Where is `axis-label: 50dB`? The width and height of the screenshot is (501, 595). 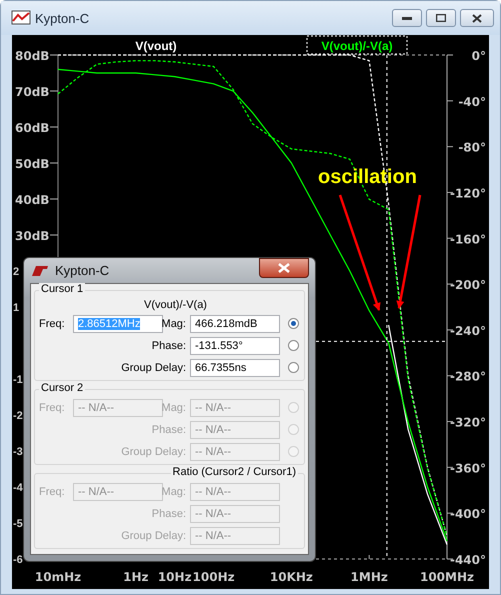
axis-label: 50dB is located at coordinates (32, 164).